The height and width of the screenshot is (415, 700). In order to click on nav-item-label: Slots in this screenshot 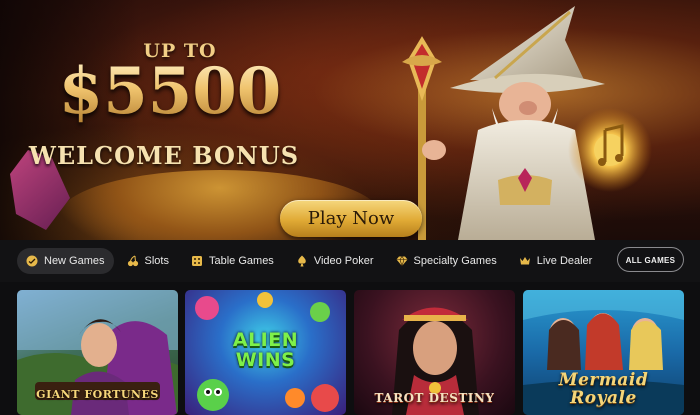, I will do `click(156, 261)`.